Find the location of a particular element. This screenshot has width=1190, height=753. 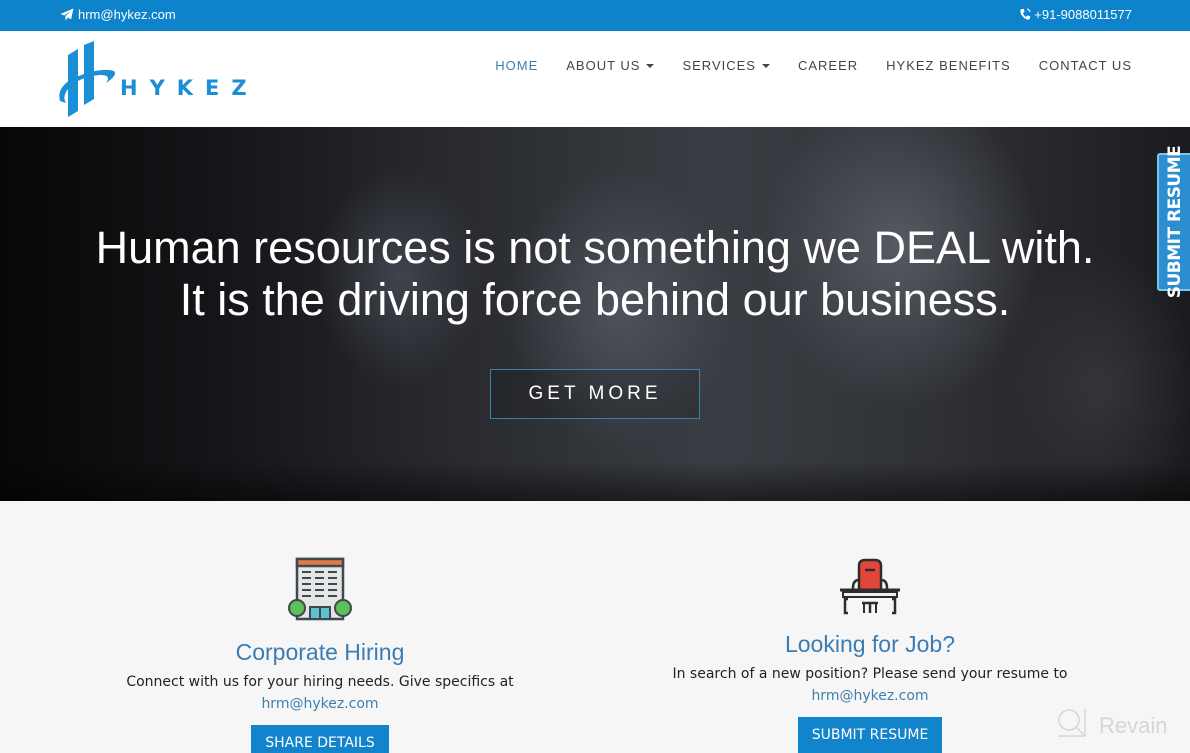

submit-resume-side-tab: SUBMIT RESUME is located at coordinates (1173, 222).